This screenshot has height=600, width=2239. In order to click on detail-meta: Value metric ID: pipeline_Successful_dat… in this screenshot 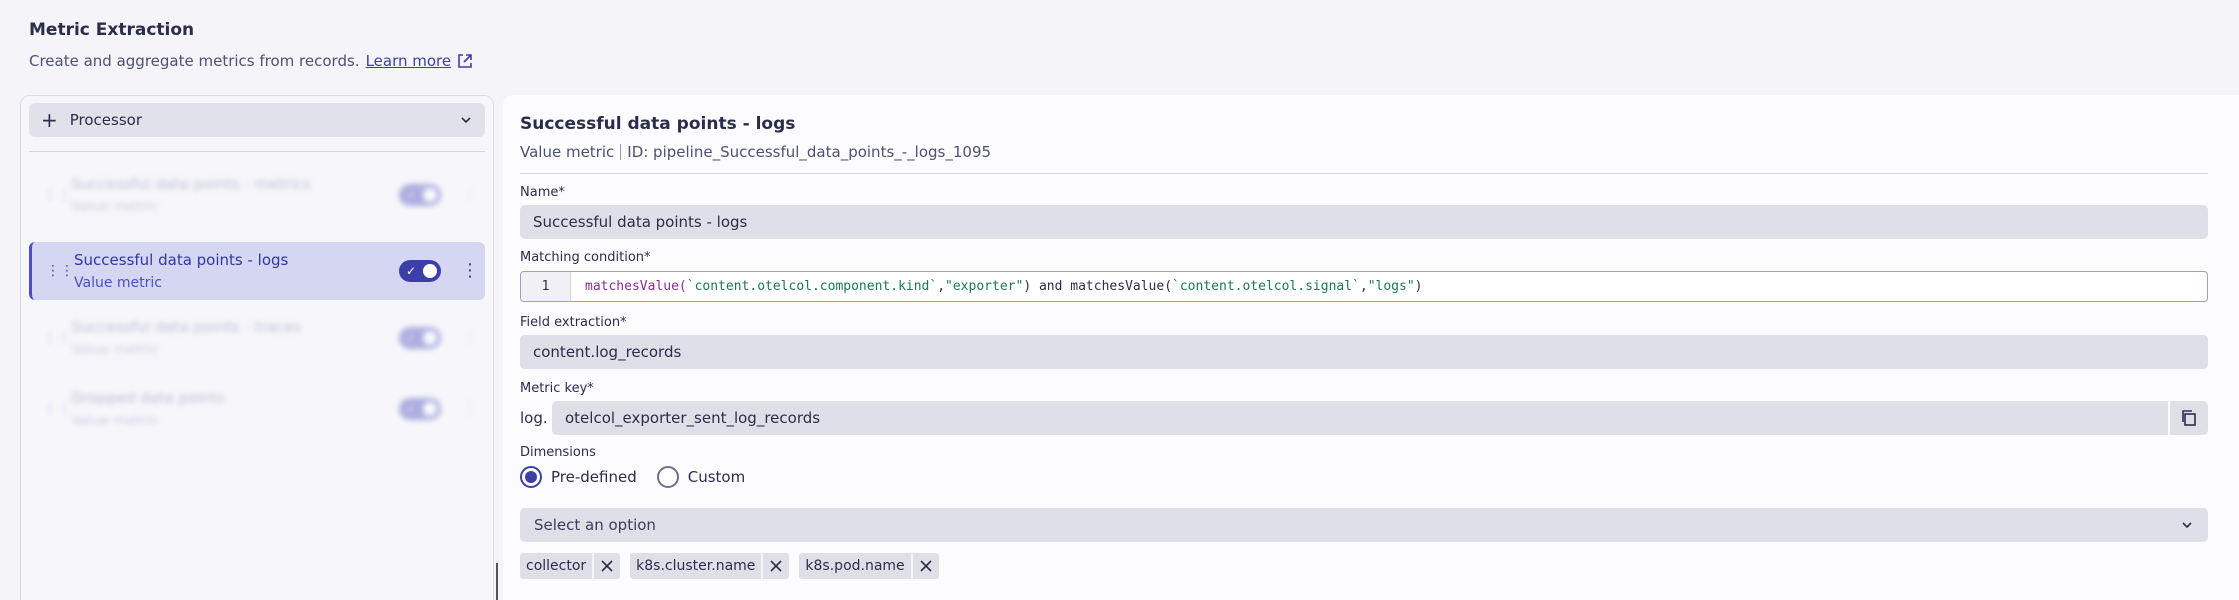, I will do `click(755, 152)`.